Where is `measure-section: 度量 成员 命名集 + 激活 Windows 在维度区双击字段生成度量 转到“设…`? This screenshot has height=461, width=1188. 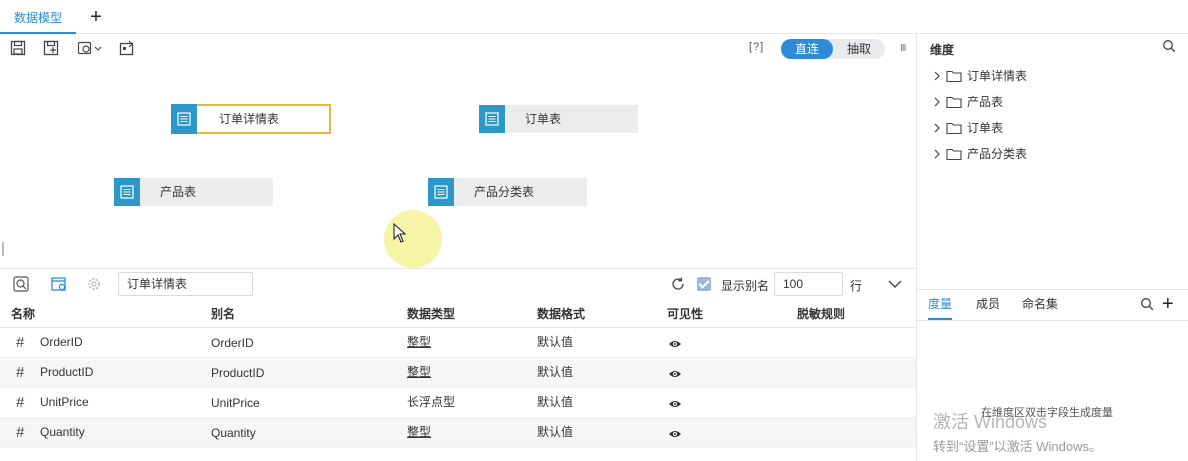
measure-section: 度量 成员 命名集 + 激活 Windows 在维度区双击字段生成度量 转到“设… is located at coordinates (1052, 375).